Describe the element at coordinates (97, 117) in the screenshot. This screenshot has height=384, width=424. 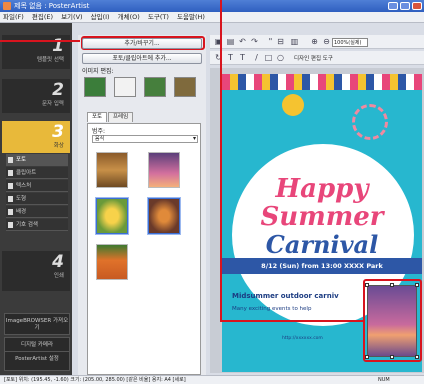
I see `tab-photo: 포토` at that location.